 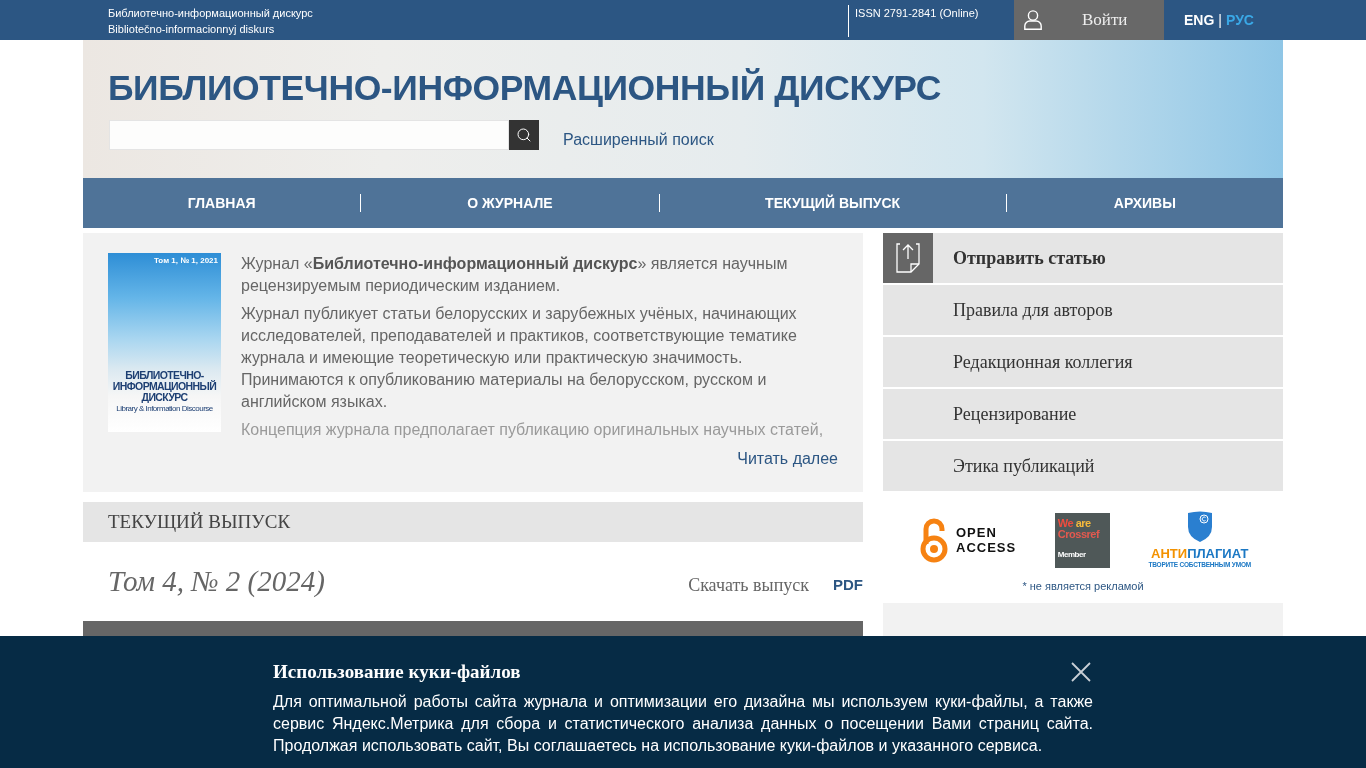 I want to click on sidebar-menu-link: Редакционная коллегия, so click(x=1083, y=362).